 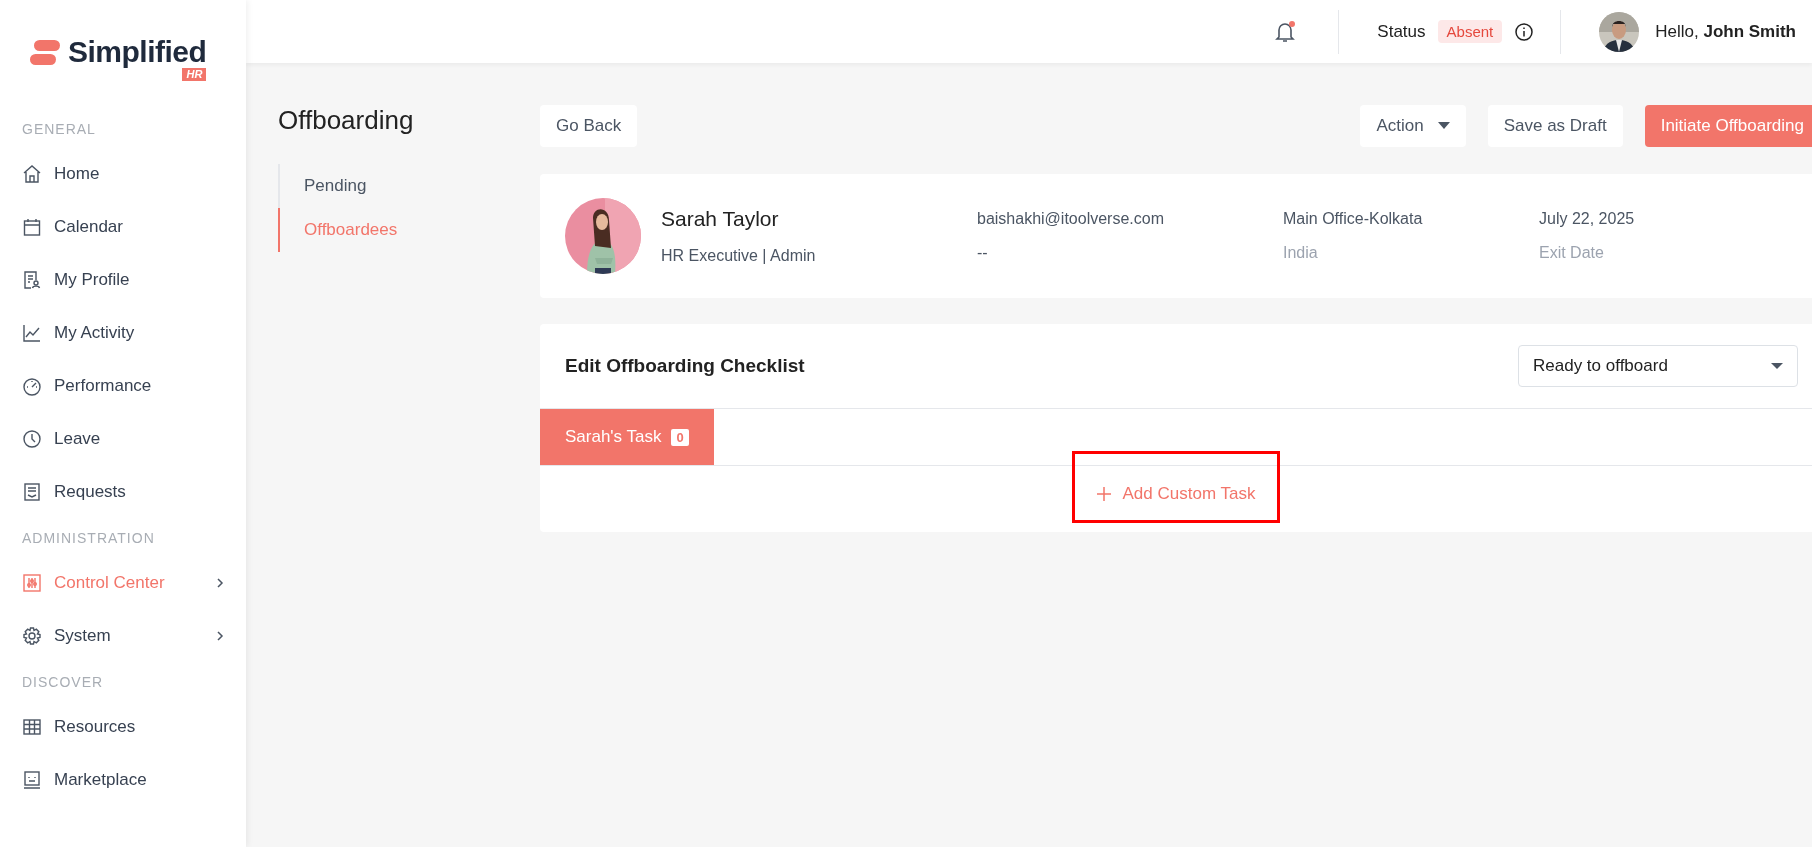 I want to click on bell-icon, so click(x=1285, y=31).